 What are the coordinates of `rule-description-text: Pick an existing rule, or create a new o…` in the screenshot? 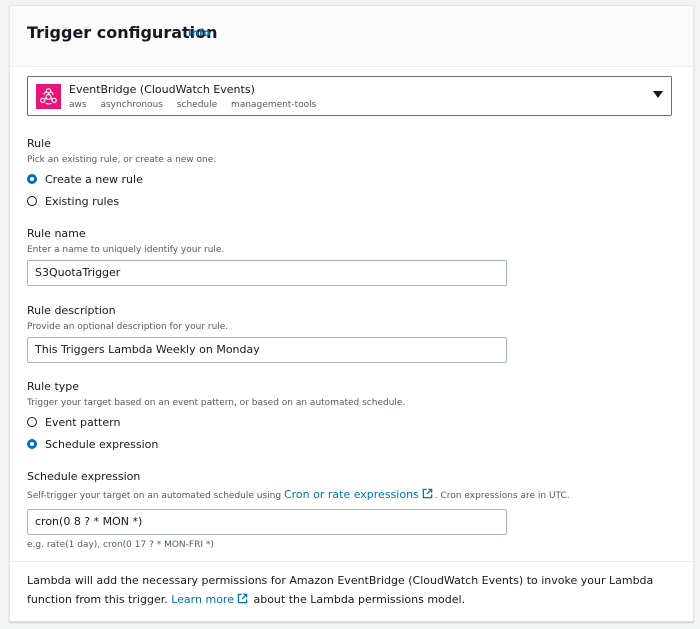 It's located at (122, 160).